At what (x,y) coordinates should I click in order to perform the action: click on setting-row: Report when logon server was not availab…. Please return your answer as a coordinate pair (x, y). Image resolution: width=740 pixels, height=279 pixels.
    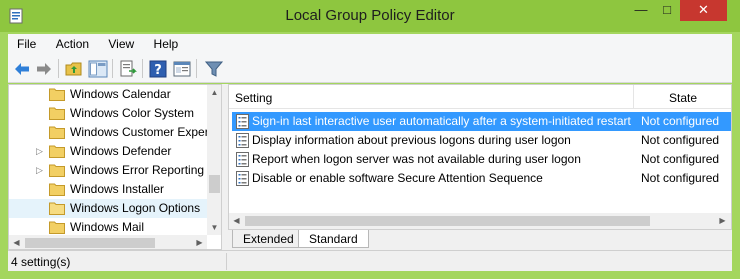
    Looking at the image, I should click on (481, 159).